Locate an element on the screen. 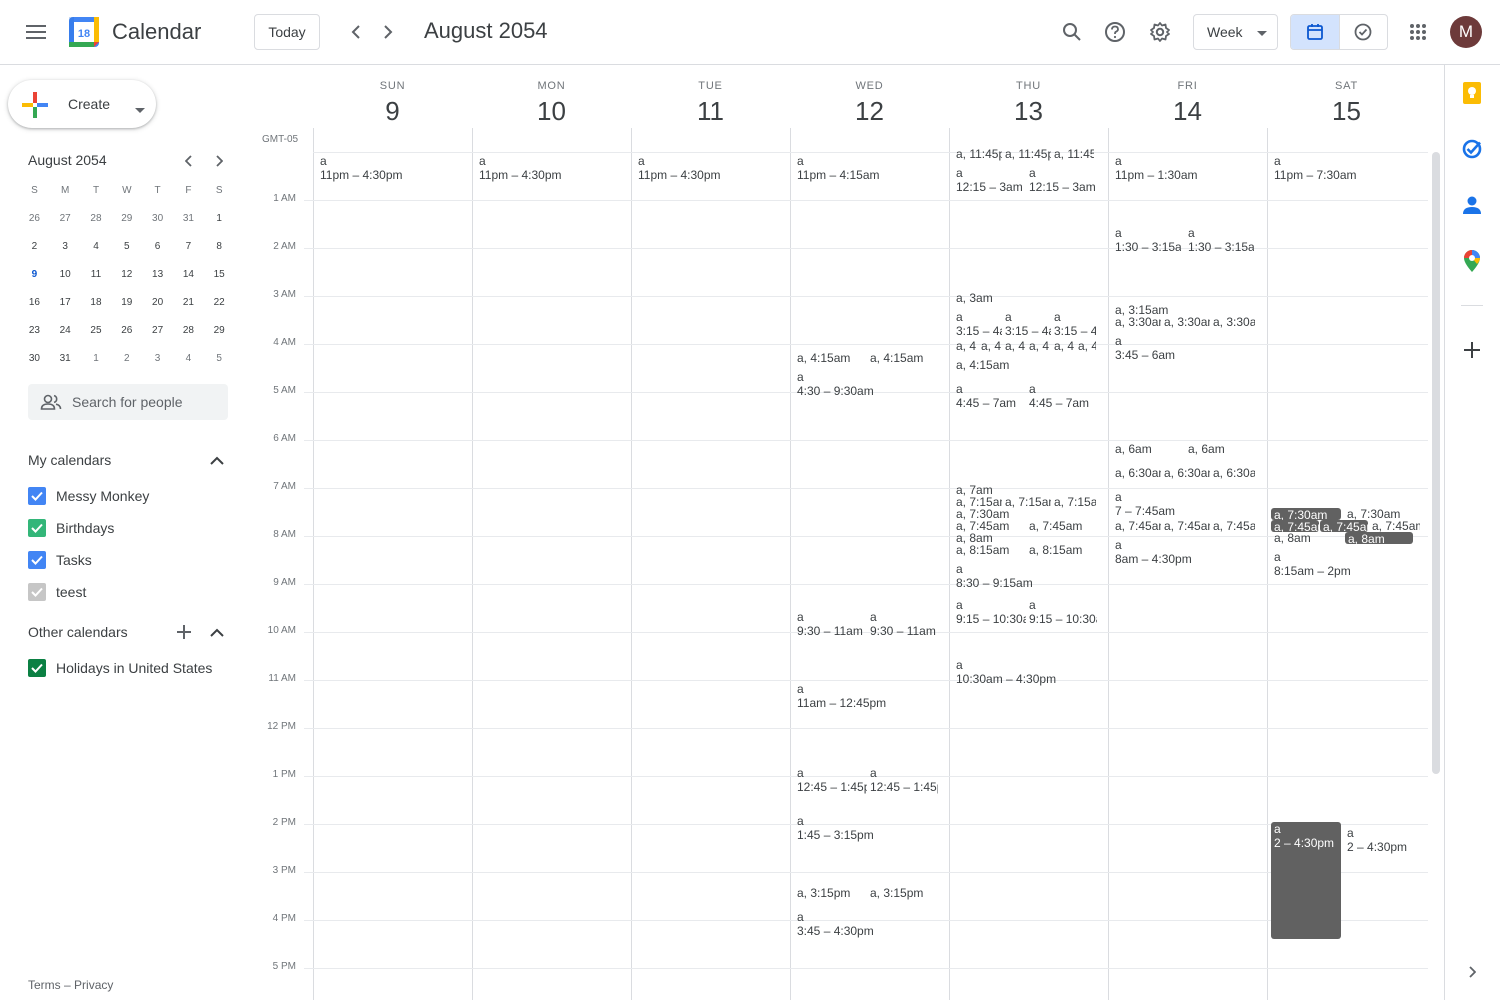 The height and width of the screenshot is (1000, 1500). maps-pin-icon is located at coordinates (1472, 261).